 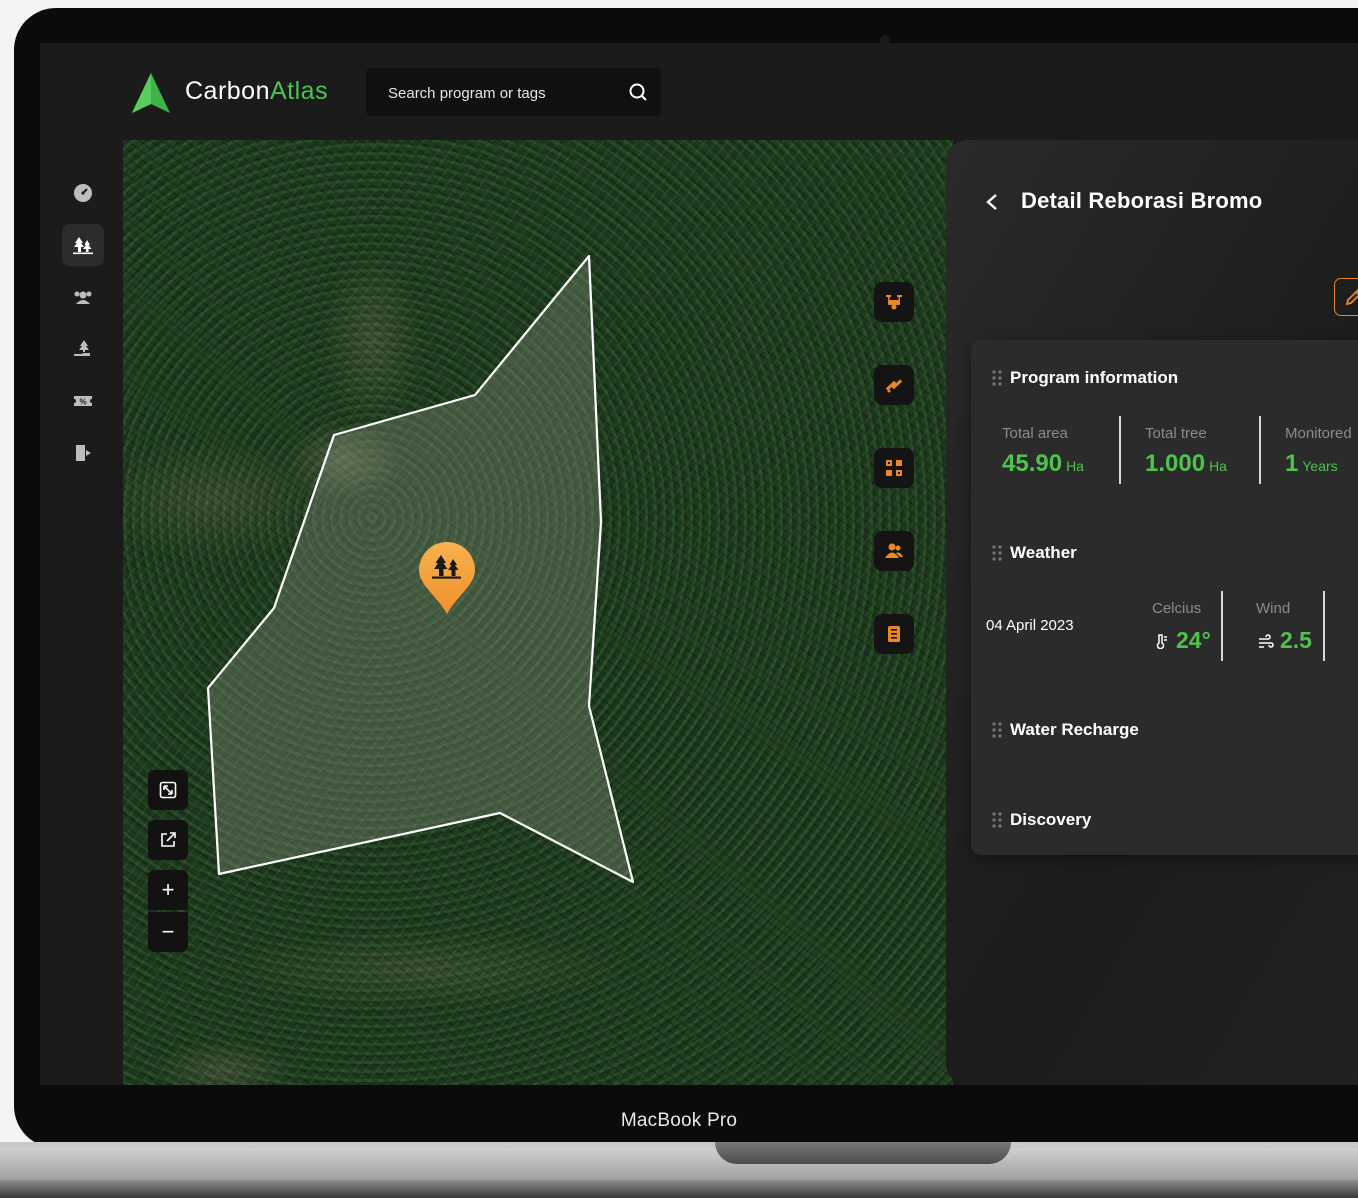 What do you see at coordinates (1094, 377) in the screenshot?
I see `section-heading: Program information` at bounding box center [1094, 377].